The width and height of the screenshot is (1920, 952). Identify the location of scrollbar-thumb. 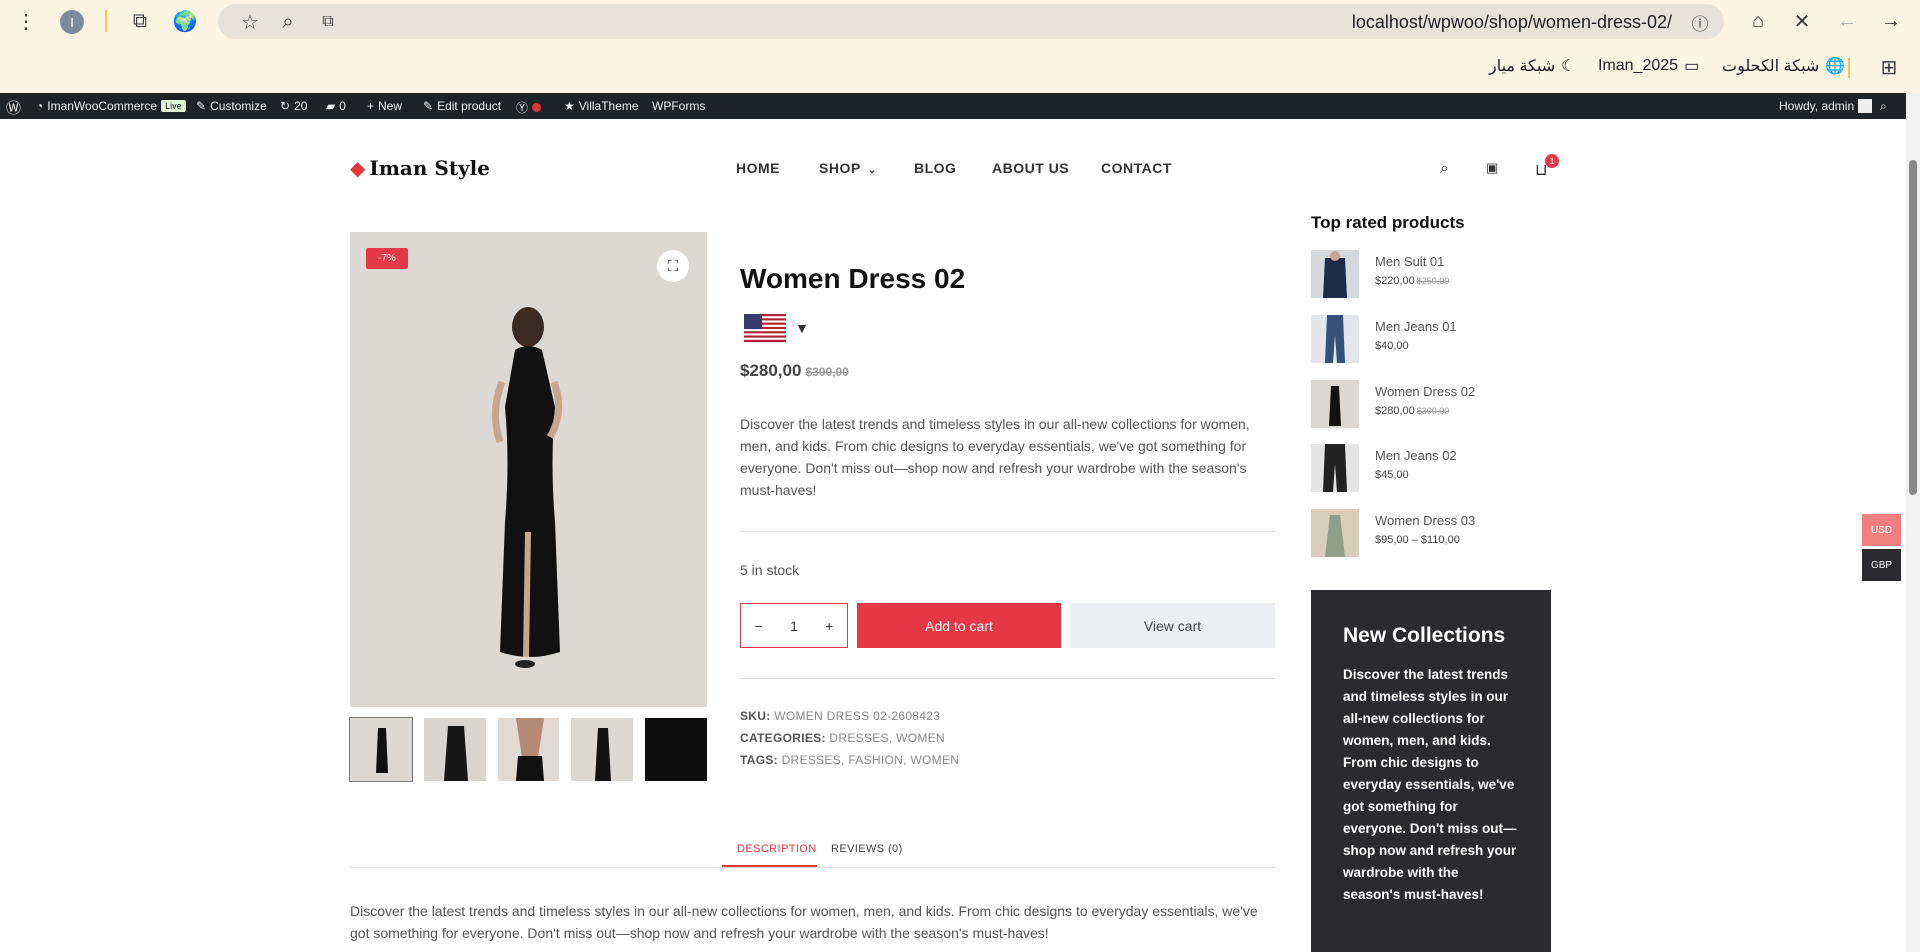
(1913, 327).